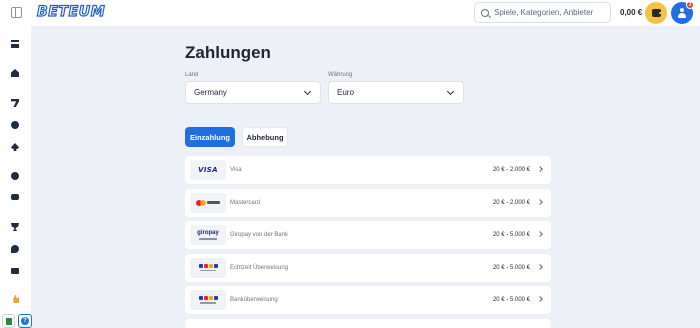 This screenshot has height=328, width=700. What do you see at coordinates (236, 170) in the screenshot?
I see `payment-method-name: Visa` at bounding box center [236, 170].